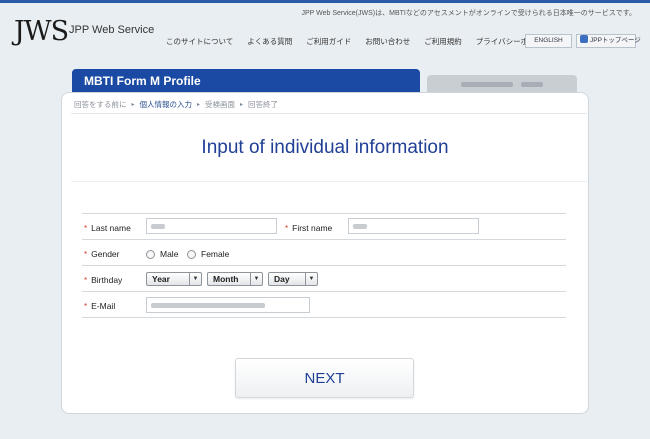 The image size is (650, 439). What do you see at coordinates (41, 31) in the screenshot?
I see `jws-logo: JWS` at bounding box center [41, 31].